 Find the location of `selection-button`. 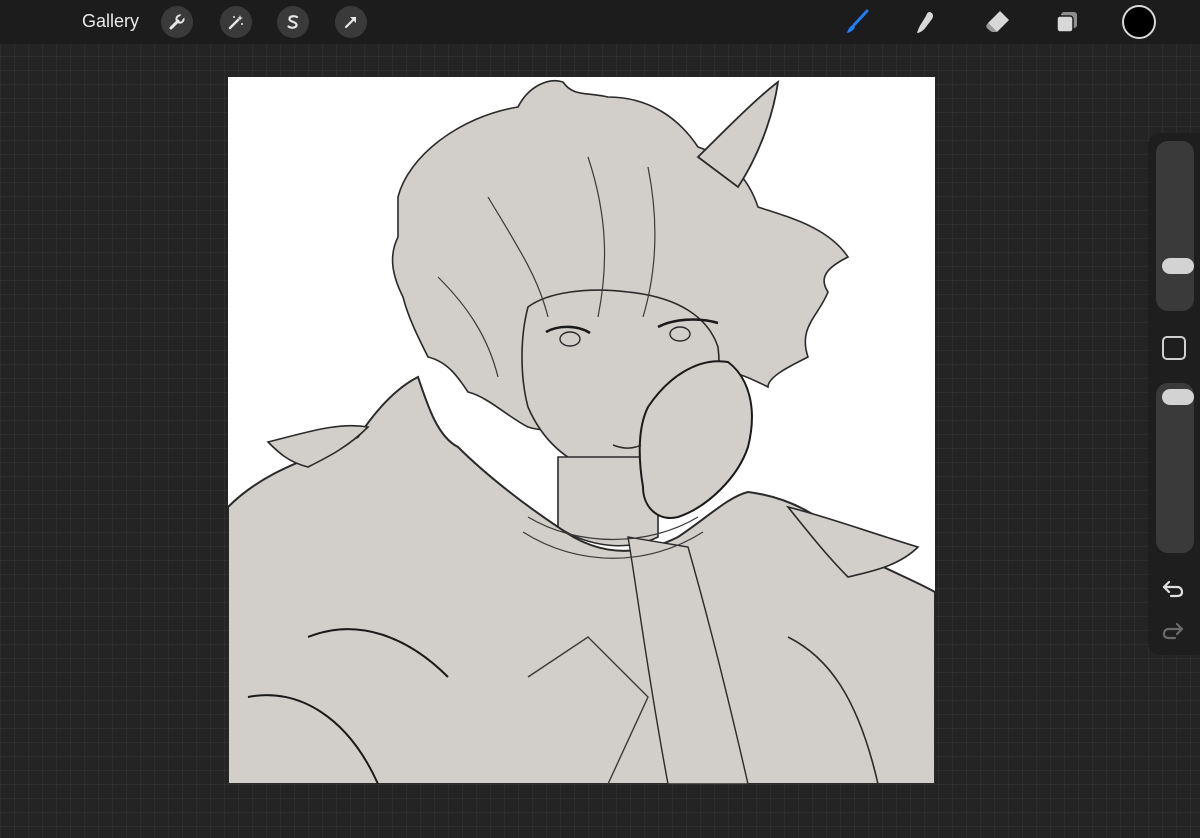

selection-button is located at coordinates (293, 22).